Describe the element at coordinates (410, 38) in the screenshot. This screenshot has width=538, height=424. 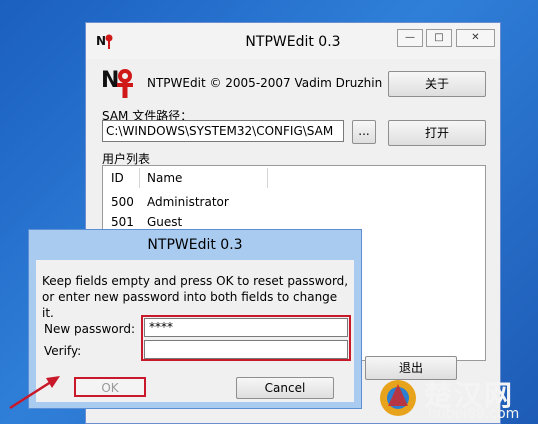
I see `minimize-button: —` at that location.